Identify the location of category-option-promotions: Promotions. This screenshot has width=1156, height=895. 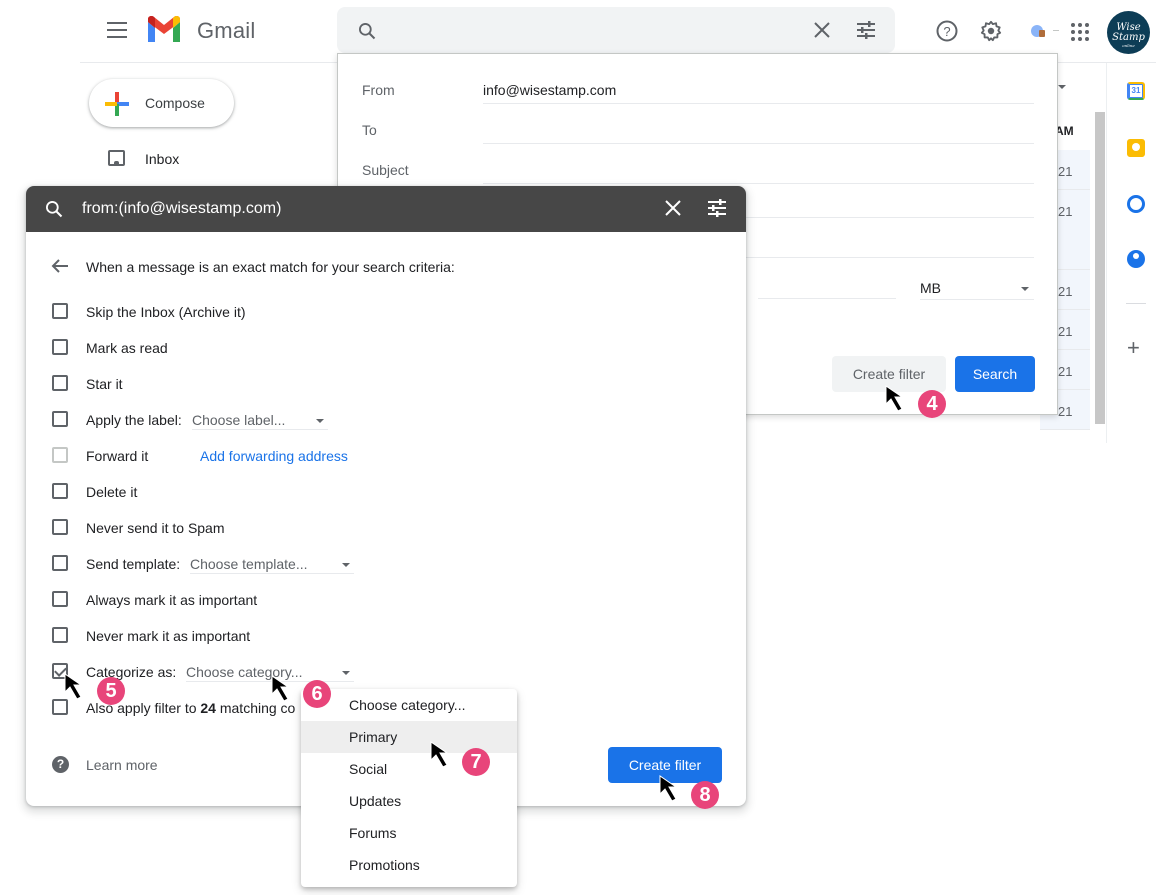
(409, 865).